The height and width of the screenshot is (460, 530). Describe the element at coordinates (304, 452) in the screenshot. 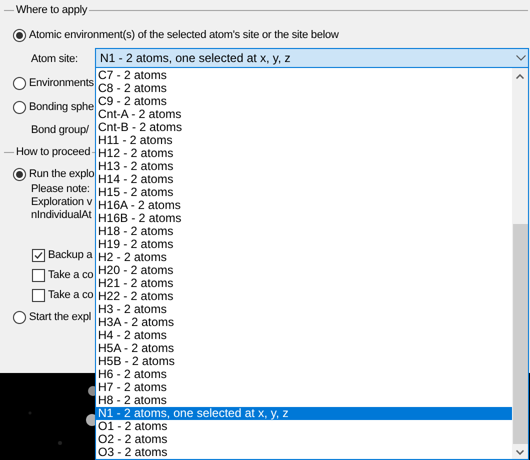

I see `dropdown-option: O3 - 2 atoms` at that location.